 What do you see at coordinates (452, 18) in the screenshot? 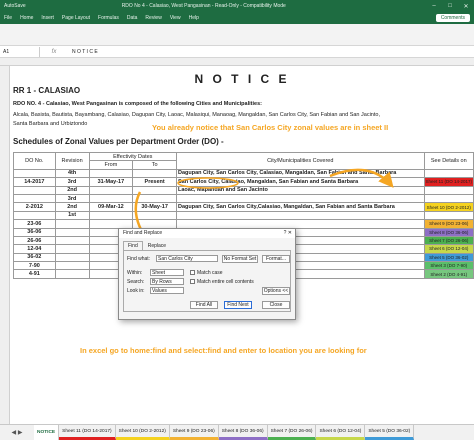
I see `comments-button: Comments` at bounding box center [452, 18].